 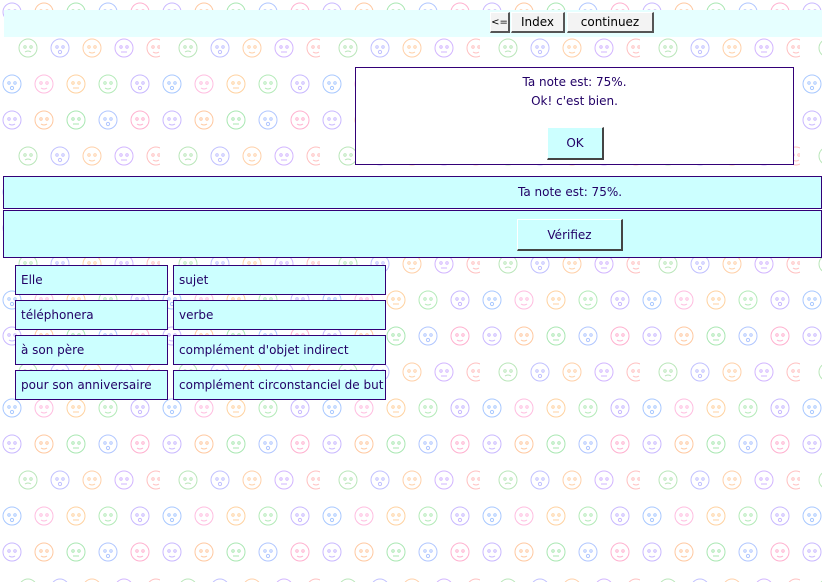 I want to click on score-text: Ta note est: 75%., so click(x=570, y=192).